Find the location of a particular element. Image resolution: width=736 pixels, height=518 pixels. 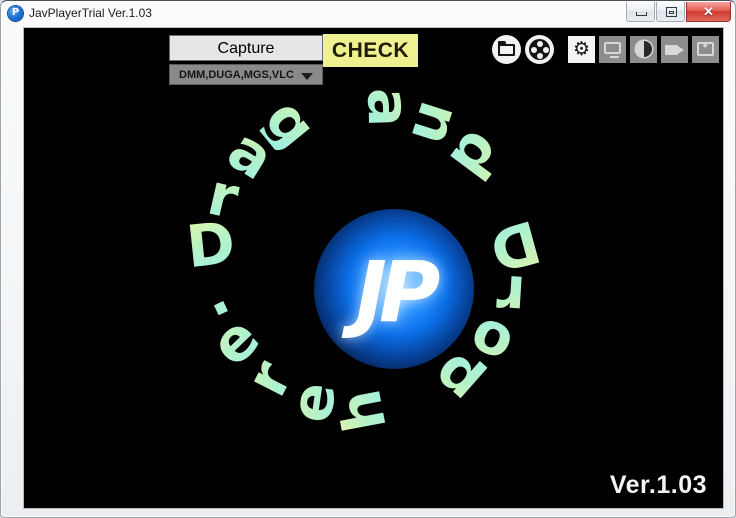

window-title: JavPlayerTrial Ver.1.03 is located at coordinates (90, 13).